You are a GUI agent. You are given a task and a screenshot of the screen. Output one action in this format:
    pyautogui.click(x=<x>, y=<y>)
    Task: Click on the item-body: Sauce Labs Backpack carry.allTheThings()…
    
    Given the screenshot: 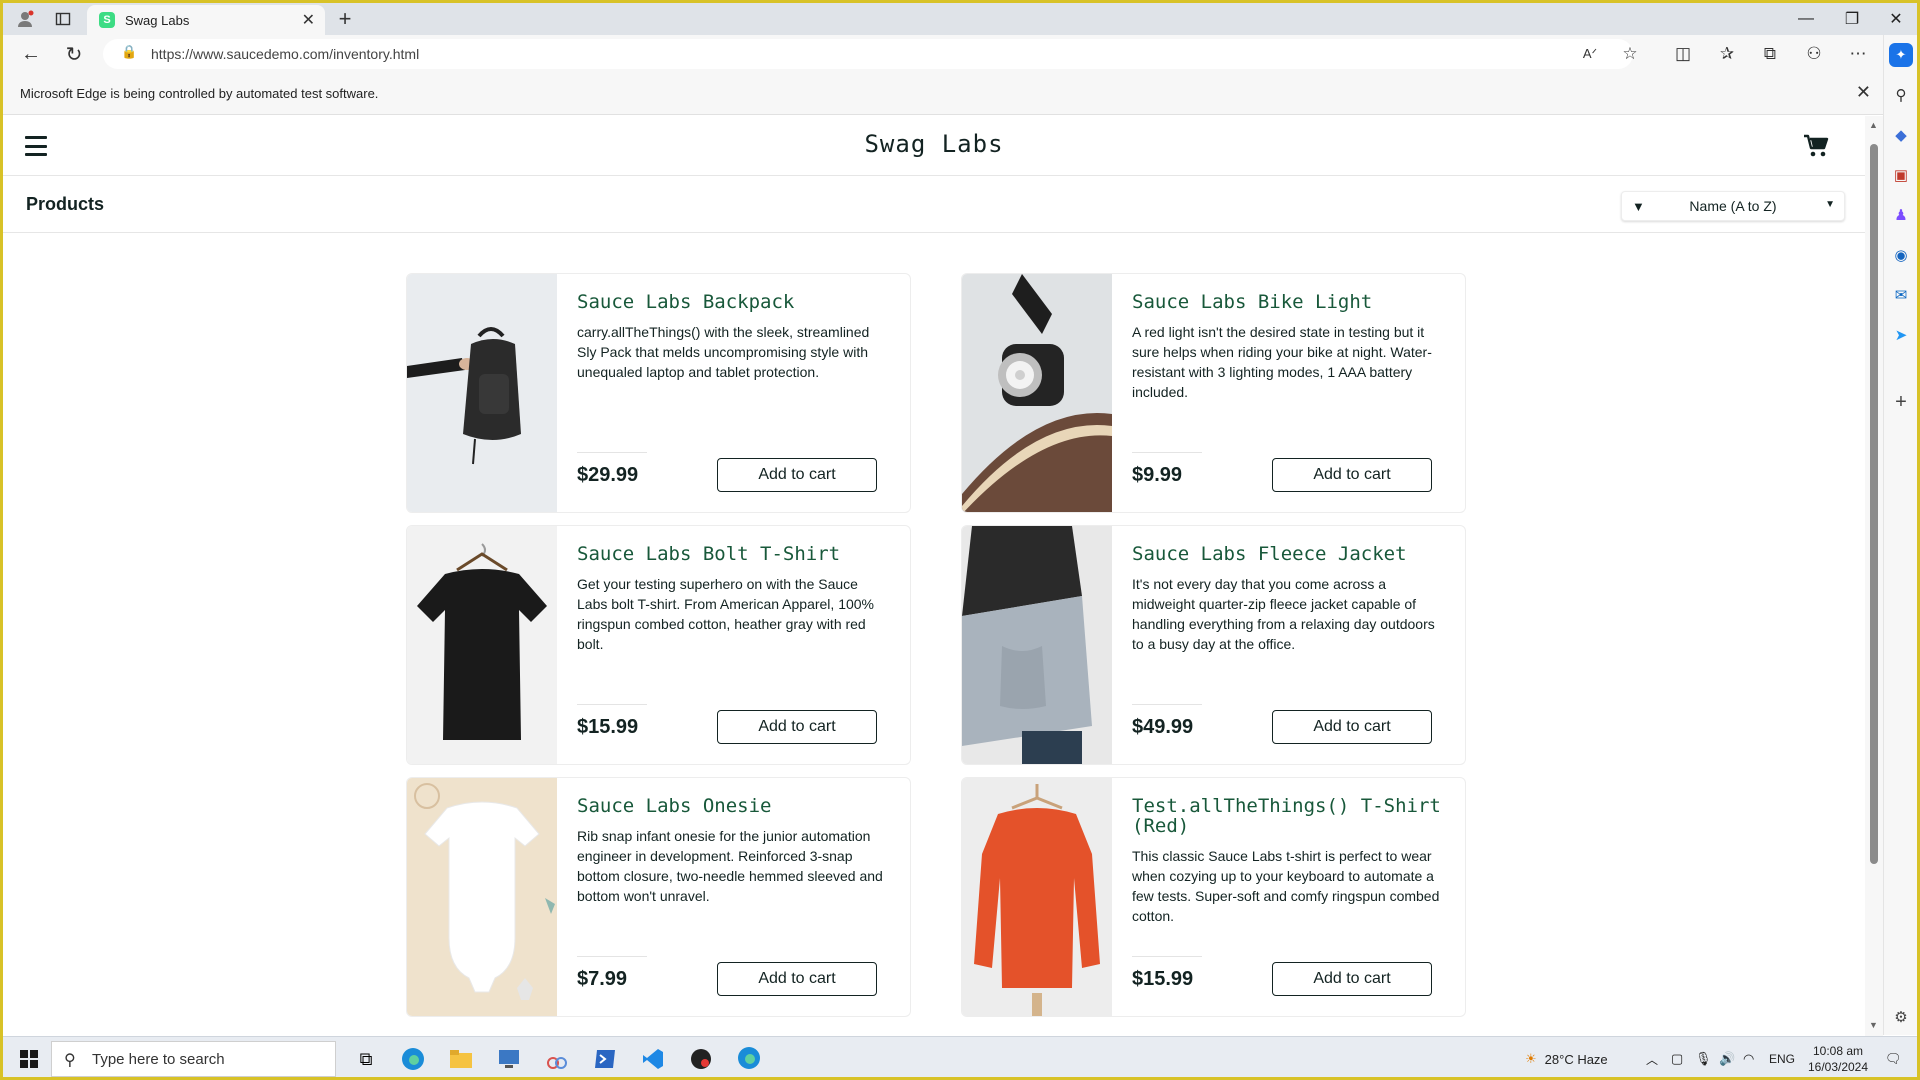 What is the action you would take?
    pyautogui.click(x=734, y=337)
    